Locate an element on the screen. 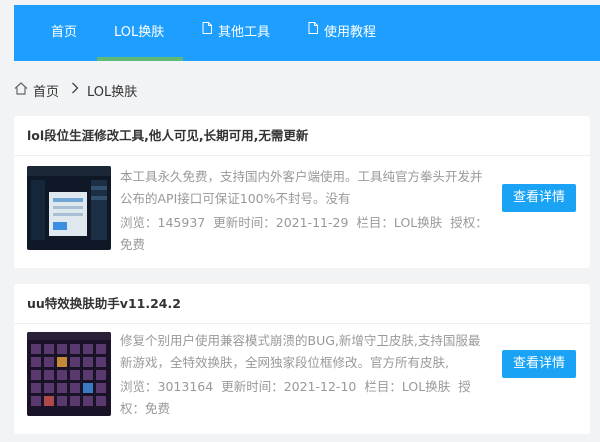 This screenshot has width=600, height=442. updated-date: 2021-11-29 is located at coordinates (312, 222).